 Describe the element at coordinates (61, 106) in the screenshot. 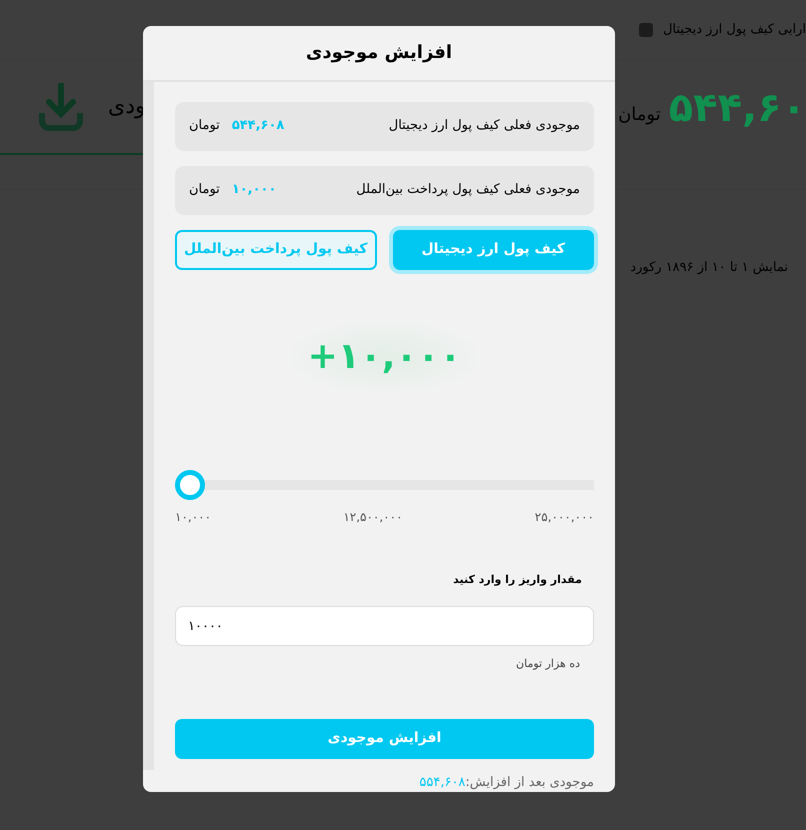

I see `download-icon` at that location.